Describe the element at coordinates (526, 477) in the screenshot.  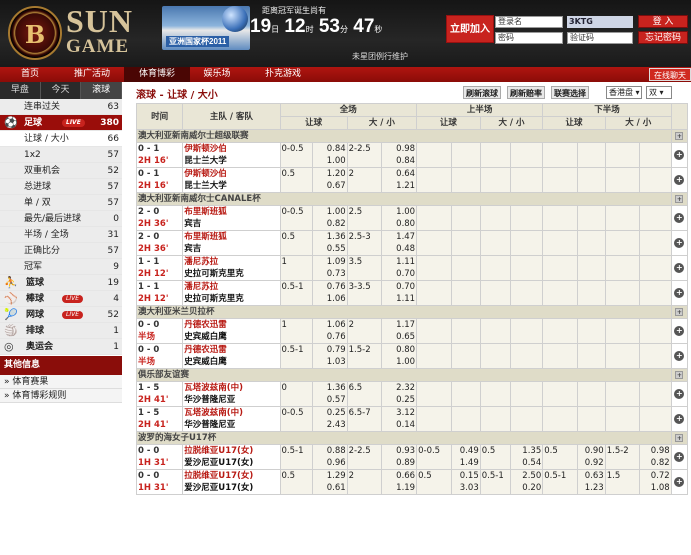
I see `first-ou-odds-top: 2.50` at that location.